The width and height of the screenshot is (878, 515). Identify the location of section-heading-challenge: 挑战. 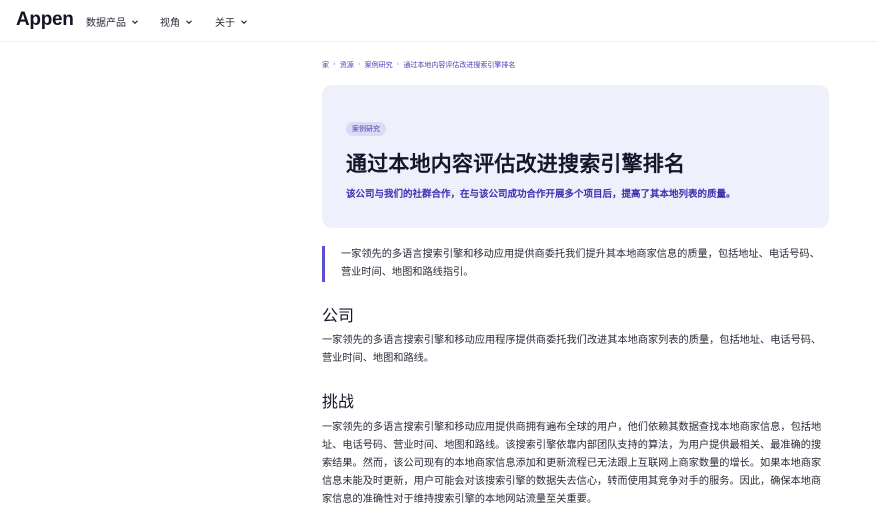
(338, 401).